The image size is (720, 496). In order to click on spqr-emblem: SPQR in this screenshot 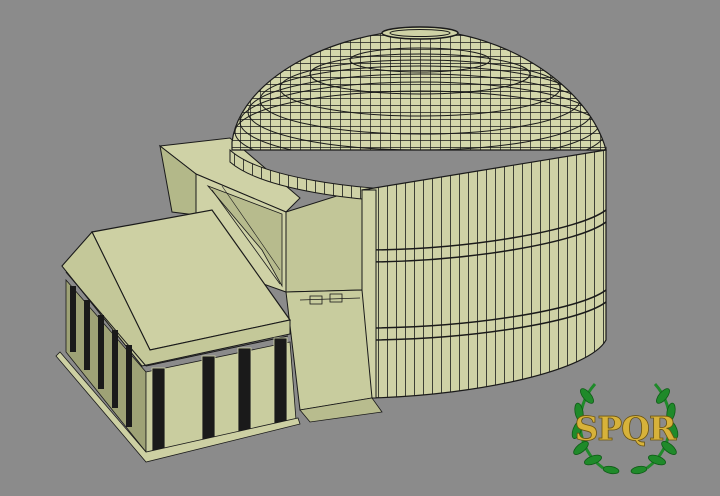, I will do `click(624, 428)`.